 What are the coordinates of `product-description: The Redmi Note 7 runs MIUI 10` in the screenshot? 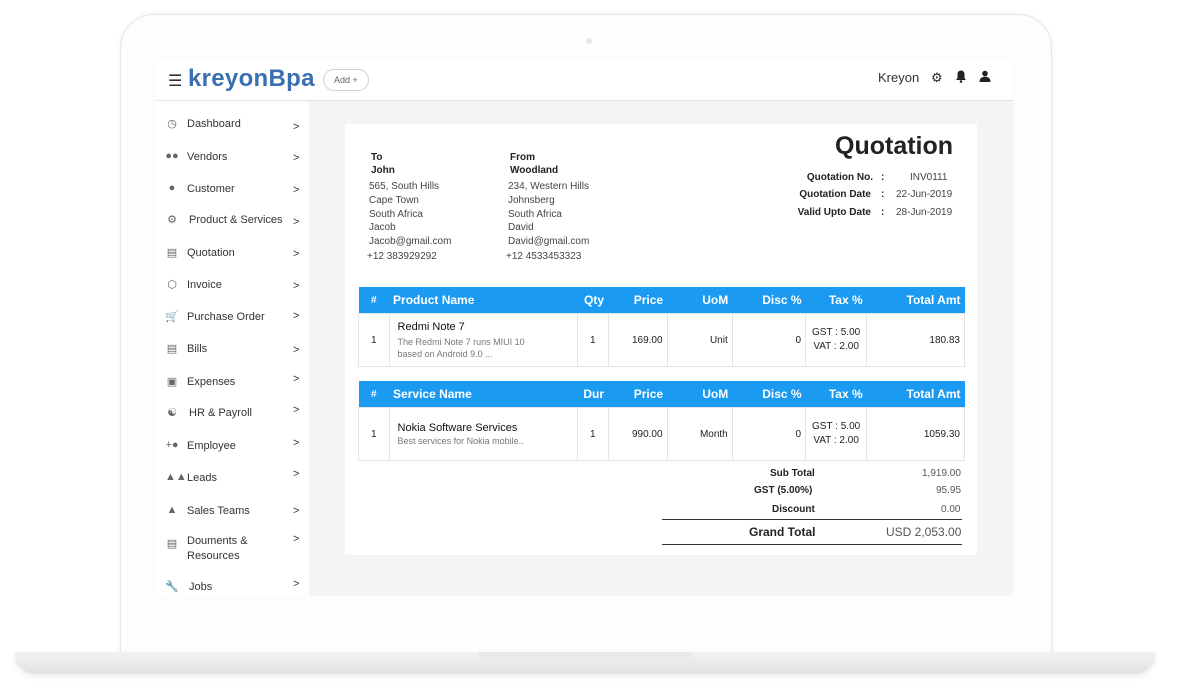 It's located at (461, 341).